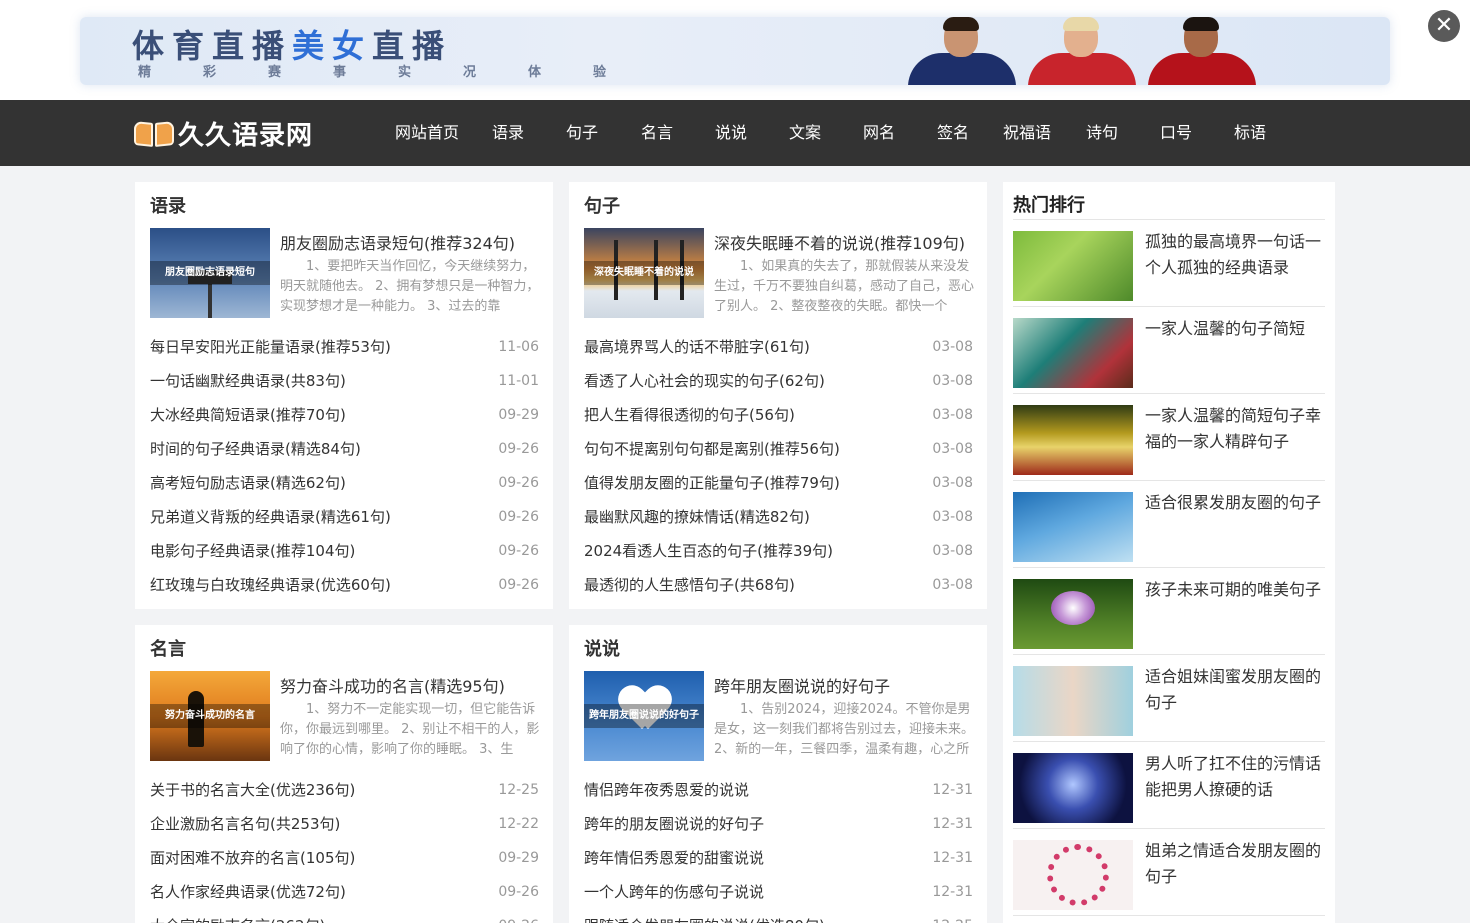  What do you see at coordinates (712, 449) in the screenshot?
I see `article-link: 句句不提离别句句都是离别(推荐56句)` at bounding box center [712, 449].